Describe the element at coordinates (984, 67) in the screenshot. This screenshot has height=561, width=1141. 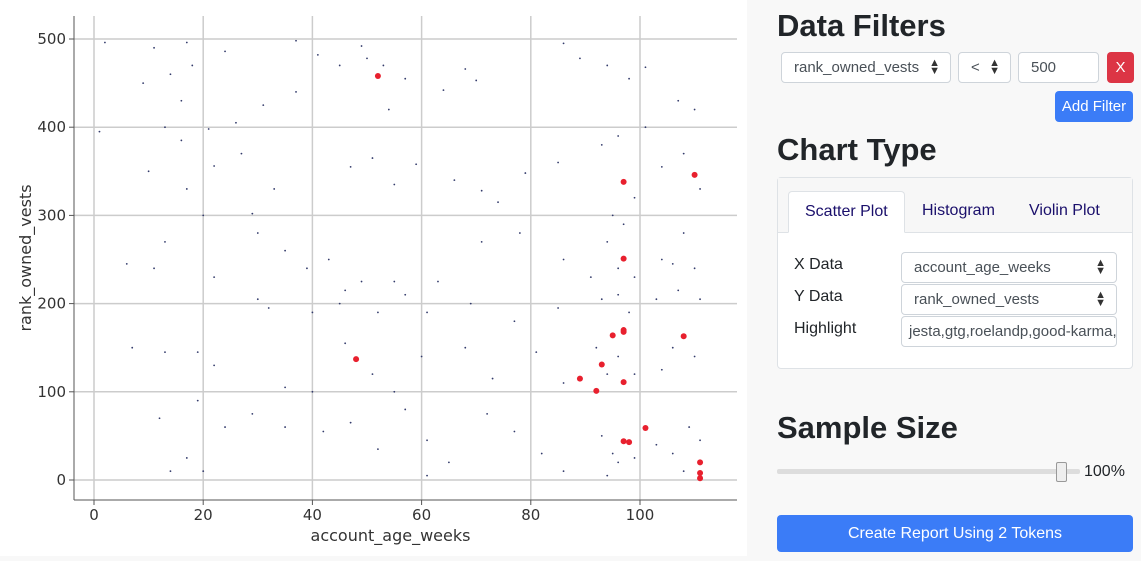
I see `filter-operator-select: < ▲ ▼` at that location.